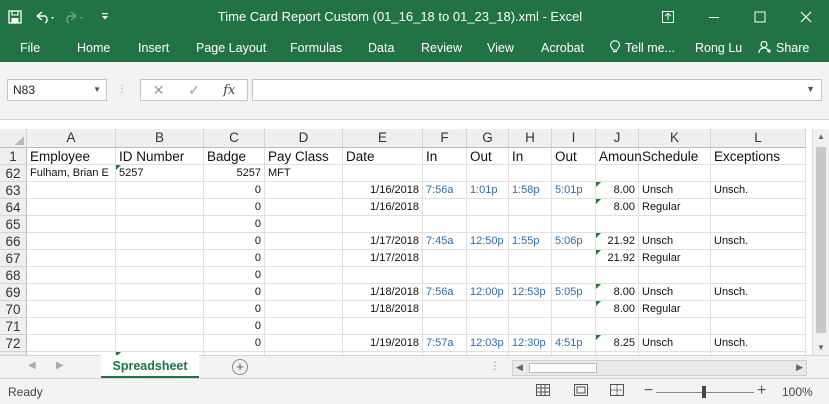 Image resolution: width=829 pixels, height=404 pixels. I want to click on horizontal-scroll-thumb, so click(563, 368).